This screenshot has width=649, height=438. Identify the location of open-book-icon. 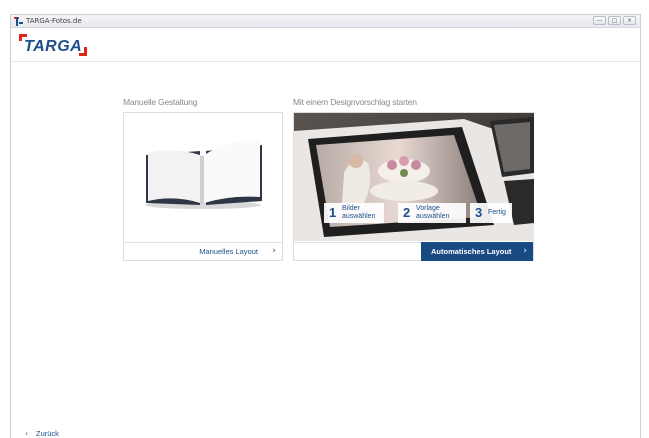
(203, 174).